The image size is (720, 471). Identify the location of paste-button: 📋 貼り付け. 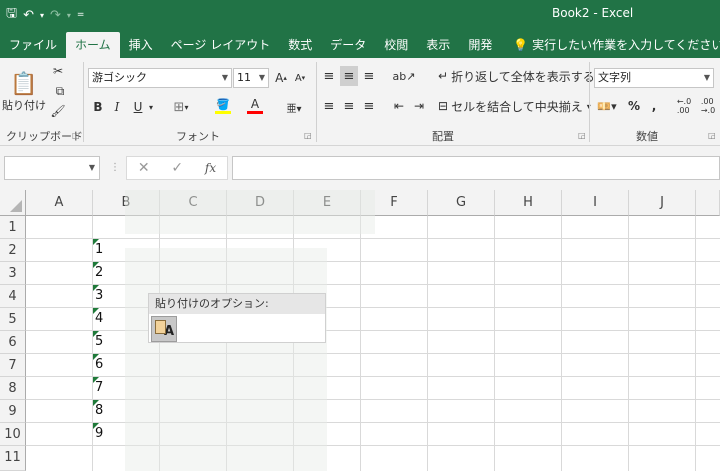
(24, 92).